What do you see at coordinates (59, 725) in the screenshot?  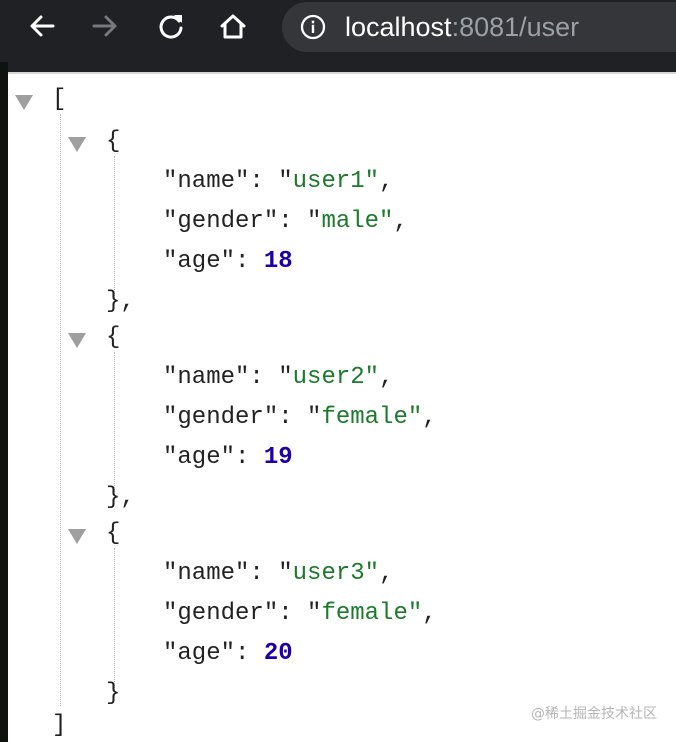 I see `close-array-bracket: ]` at bounding box center [59, 725].